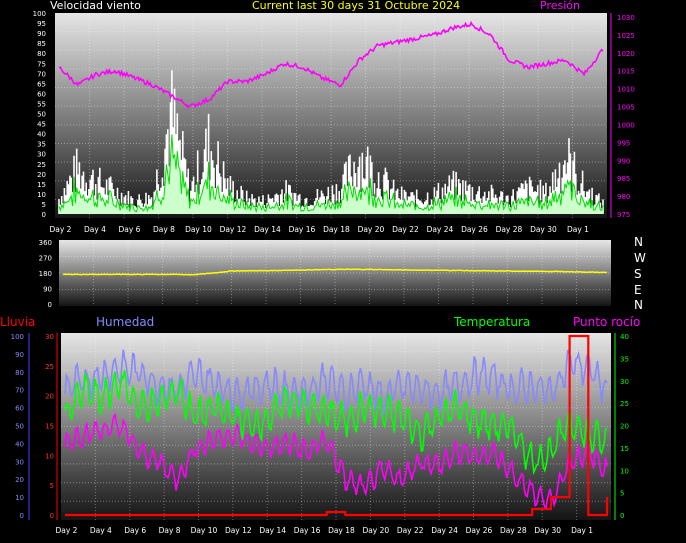  What do you see at coordinates (49, 397) in the screenshot?
I see `rain-y-tick-label: 20` at bounding box center [49, 397].